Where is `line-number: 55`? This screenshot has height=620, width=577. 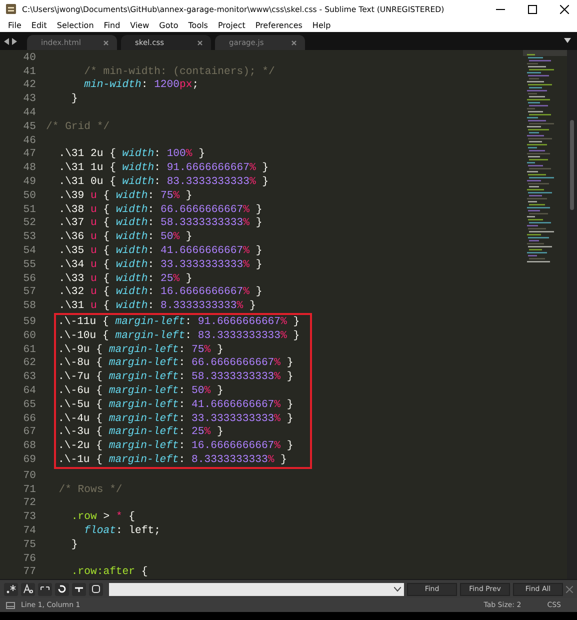 line-number: 55 is located at coordinates (29, 264).